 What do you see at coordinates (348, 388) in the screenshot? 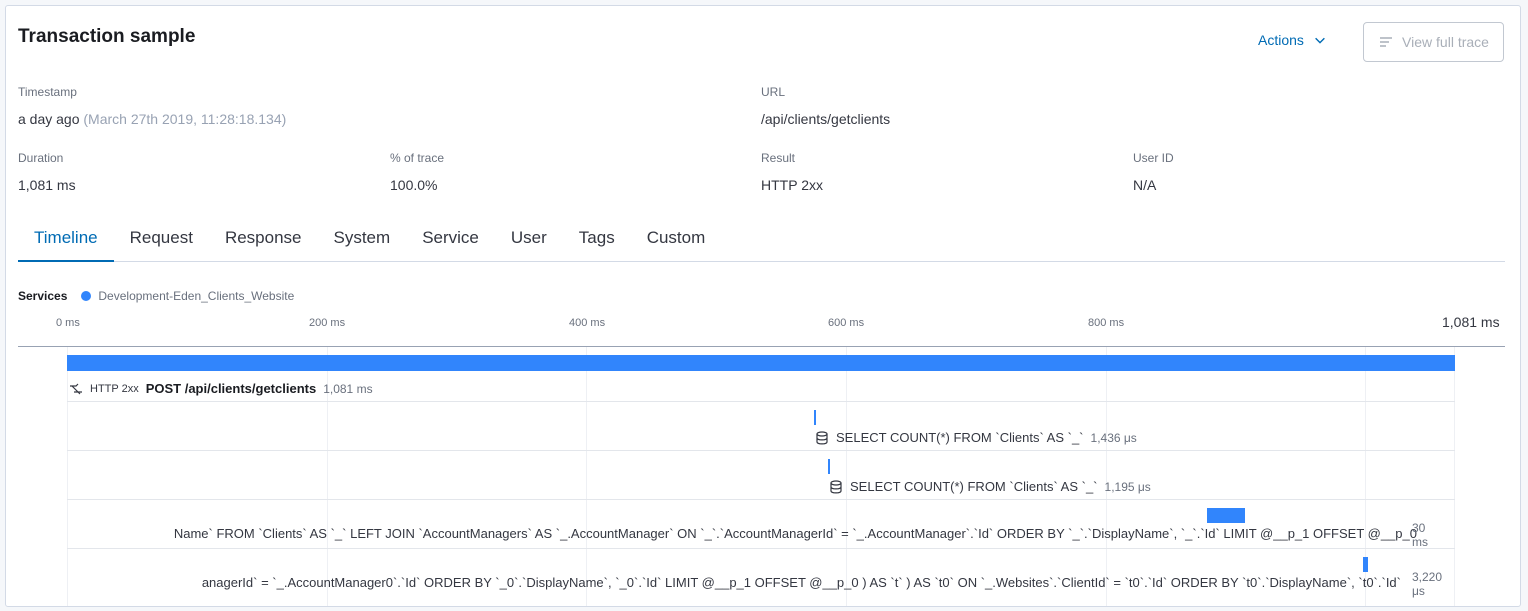
I see `span-duration: 1,081 ms` at bounding box center [348, 388].